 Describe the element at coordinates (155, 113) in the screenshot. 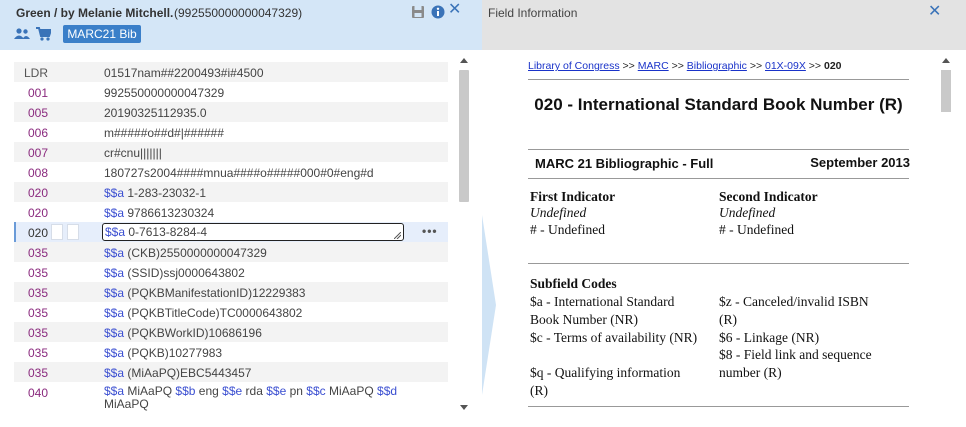

I see `field-value: 20190325112935.0` at that location.